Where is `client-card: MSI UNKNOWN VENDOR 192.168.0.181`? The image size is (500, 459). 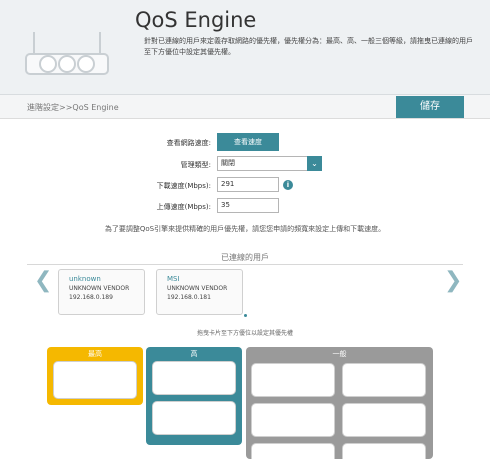 client-card: MSI UNKNOWN VENDOR 192.168.0.181 is located at coordinates (199, 292).